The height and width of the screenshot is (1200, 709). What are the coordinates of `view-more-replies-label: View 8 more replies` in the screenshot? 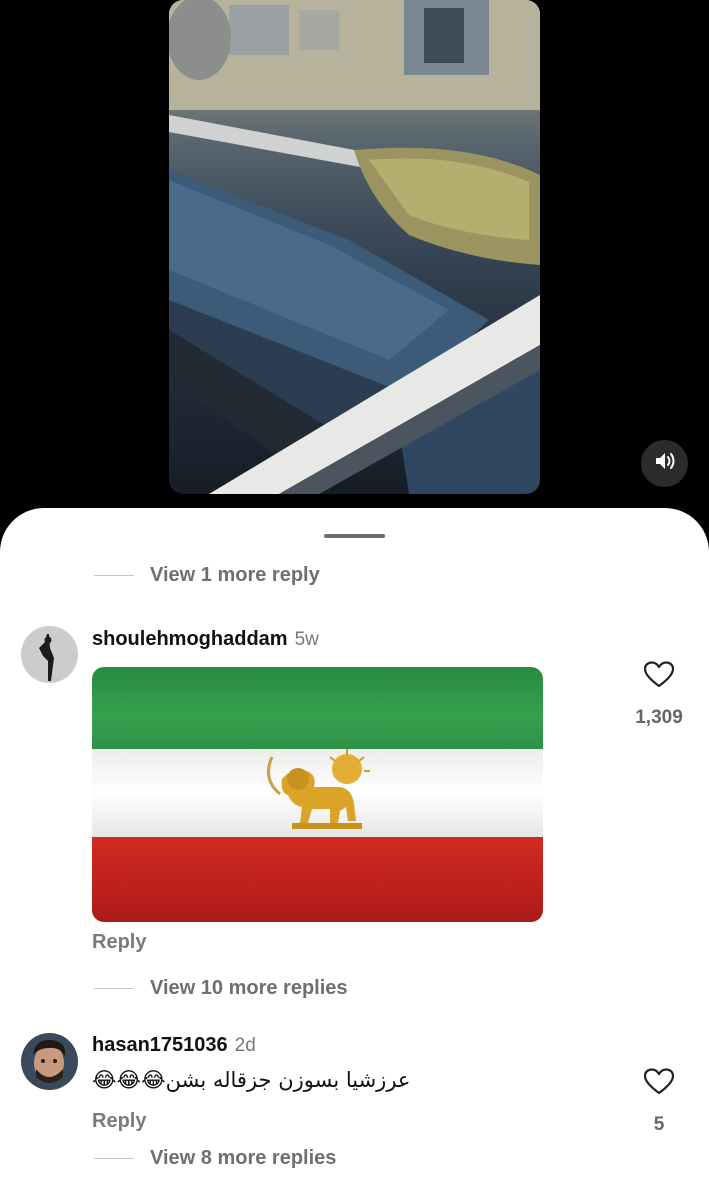 It's located at (243, 1158).